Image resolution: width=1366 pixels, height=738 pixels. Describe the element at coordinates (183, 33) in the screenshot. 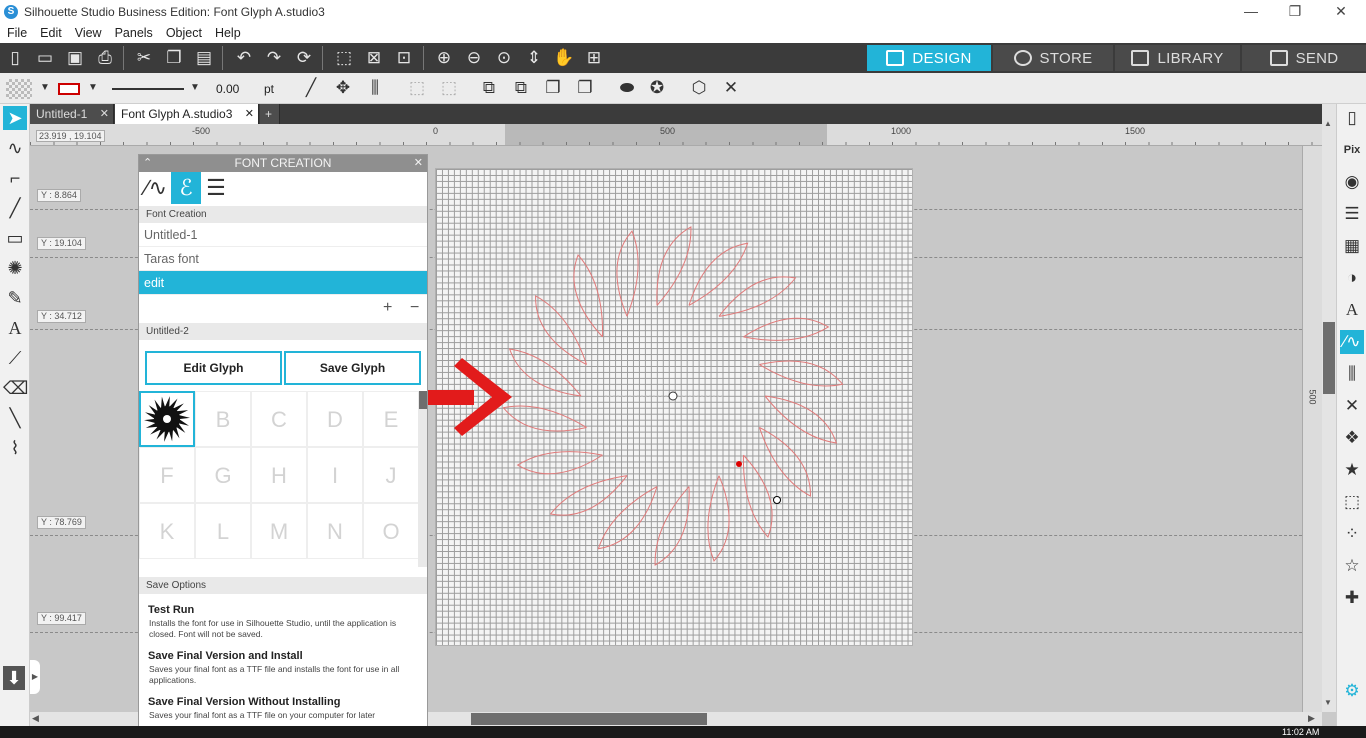

I see `menu-object: Object` at that location.